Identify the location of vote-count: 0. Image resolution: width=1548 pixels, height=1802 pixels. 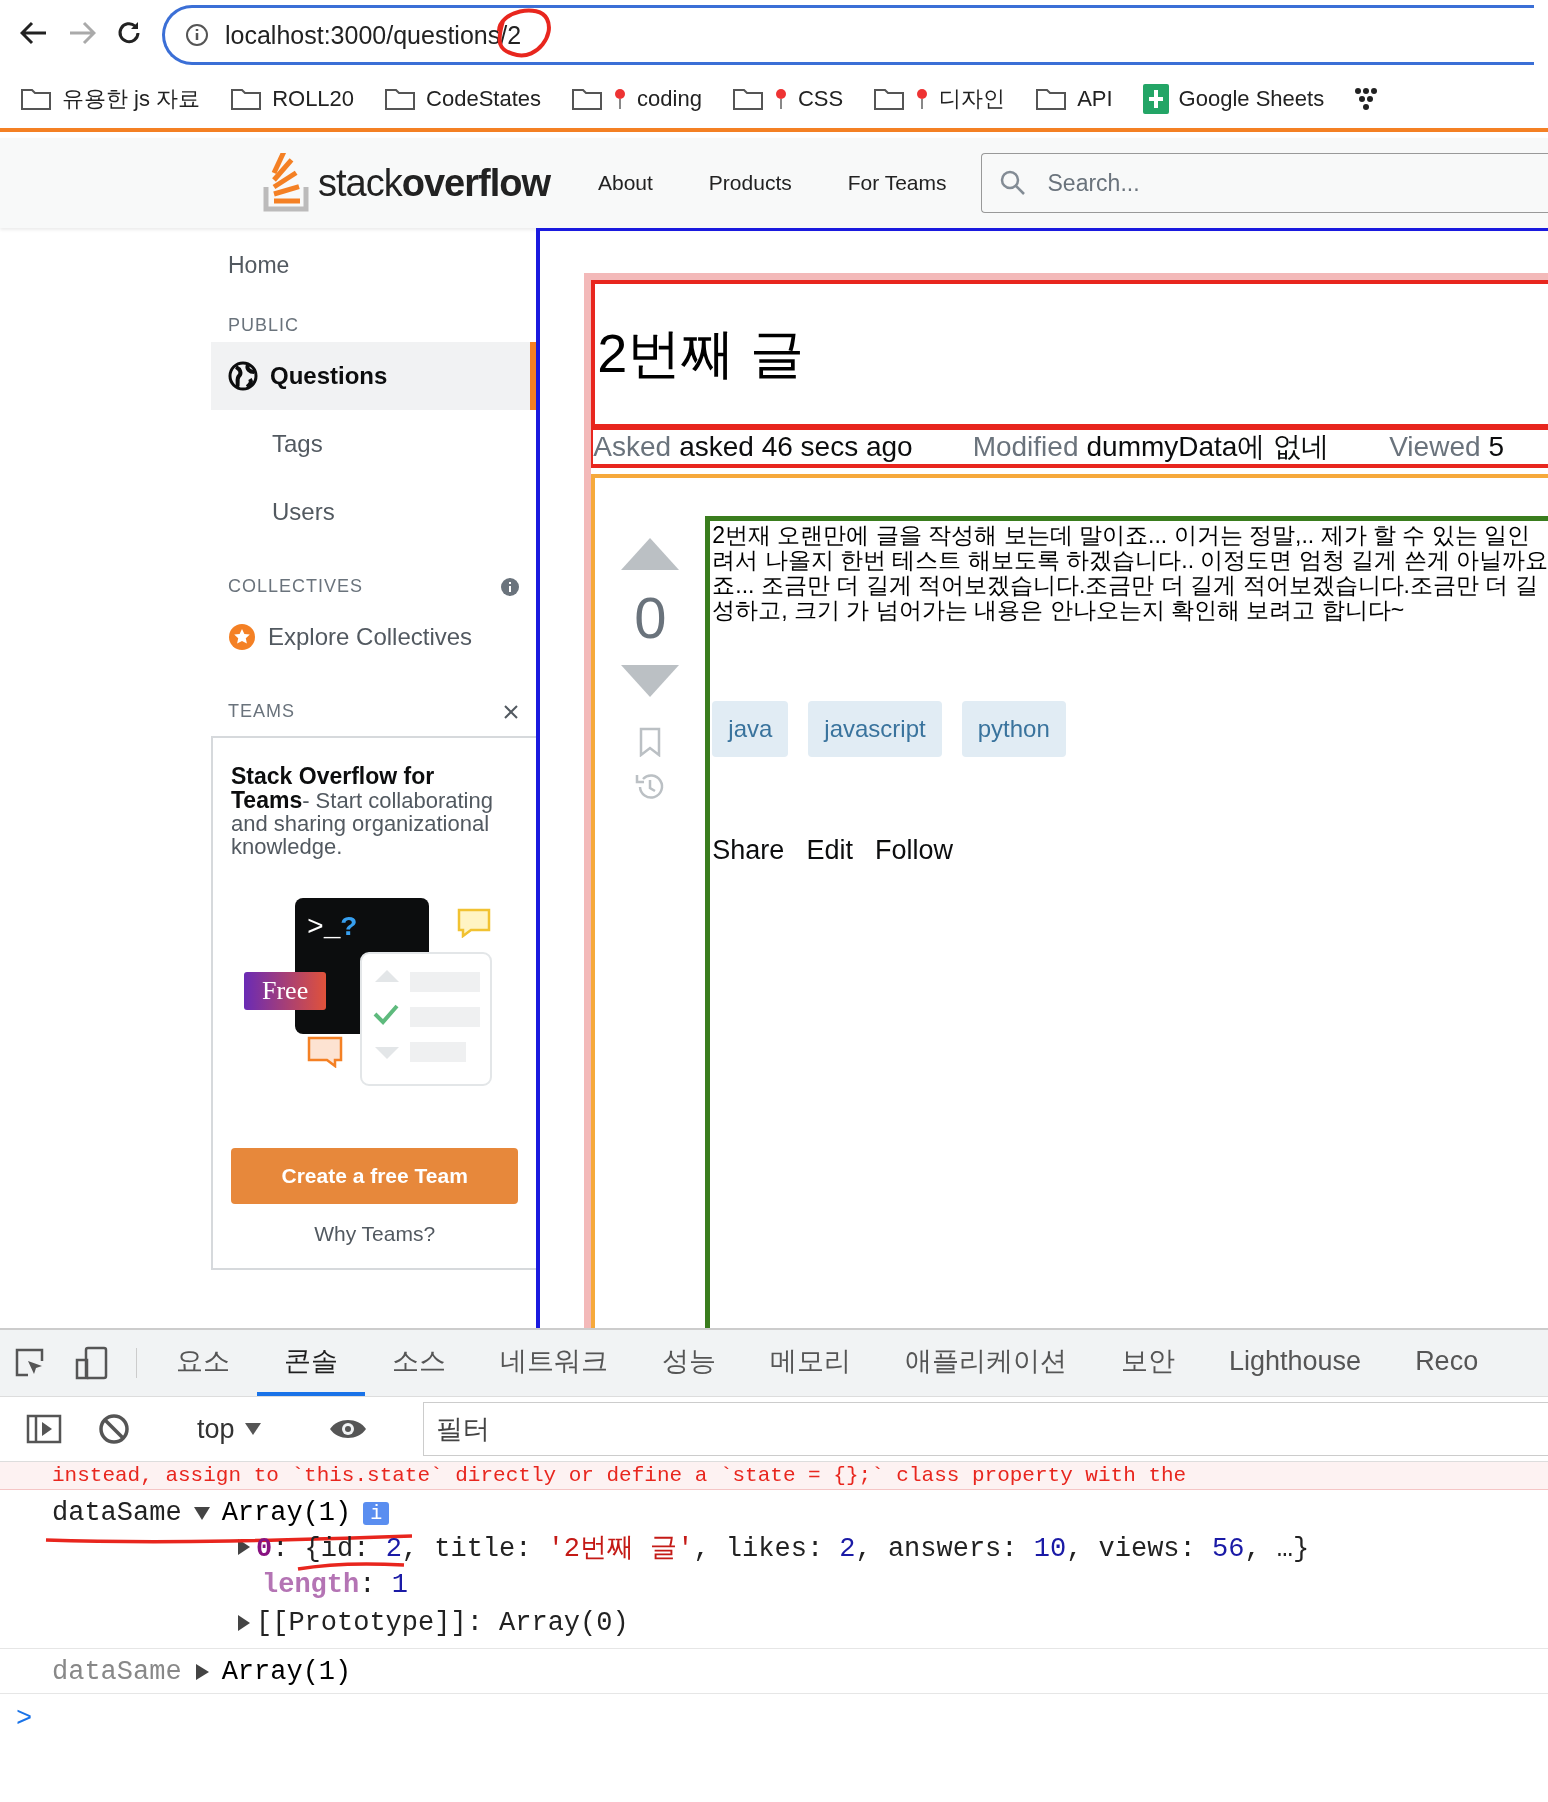
(650, 617).